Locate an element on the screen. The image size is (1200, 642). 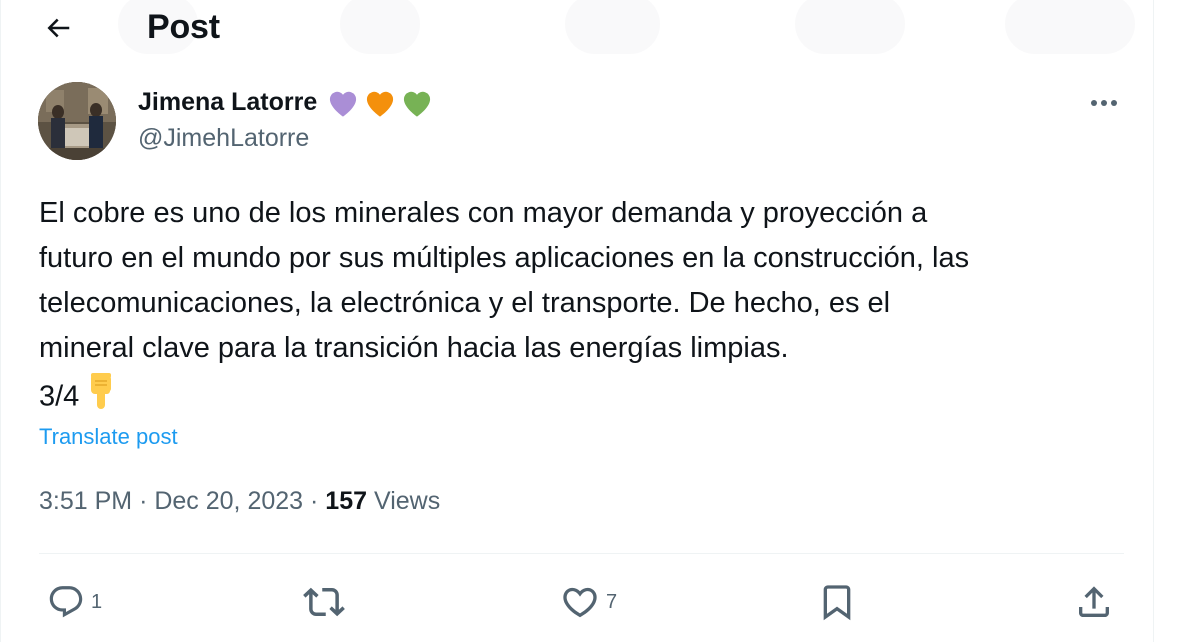
repost-button is located at coordinates (327, 602).